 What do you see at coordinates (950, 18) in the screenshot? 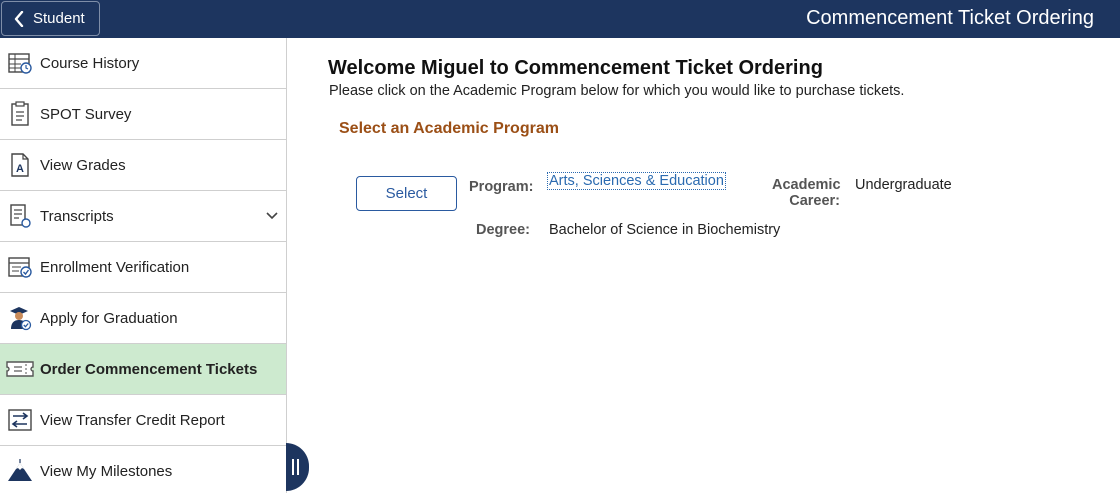
I see `page-title: Commencement Ticket Ordering` at bounding box center [950, 18].